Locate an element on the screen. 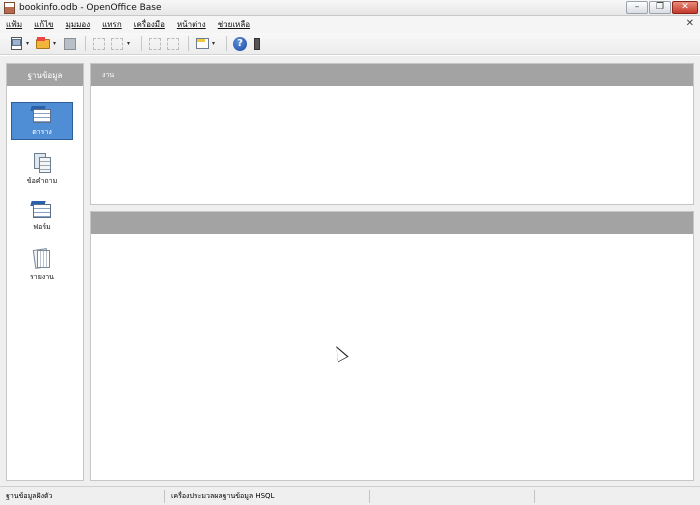  database-sidebar: ฐานข้อมูล ตาราง ข้อคำถาม ฟอร์ม รายงาน is located at coordinates (45, 272).